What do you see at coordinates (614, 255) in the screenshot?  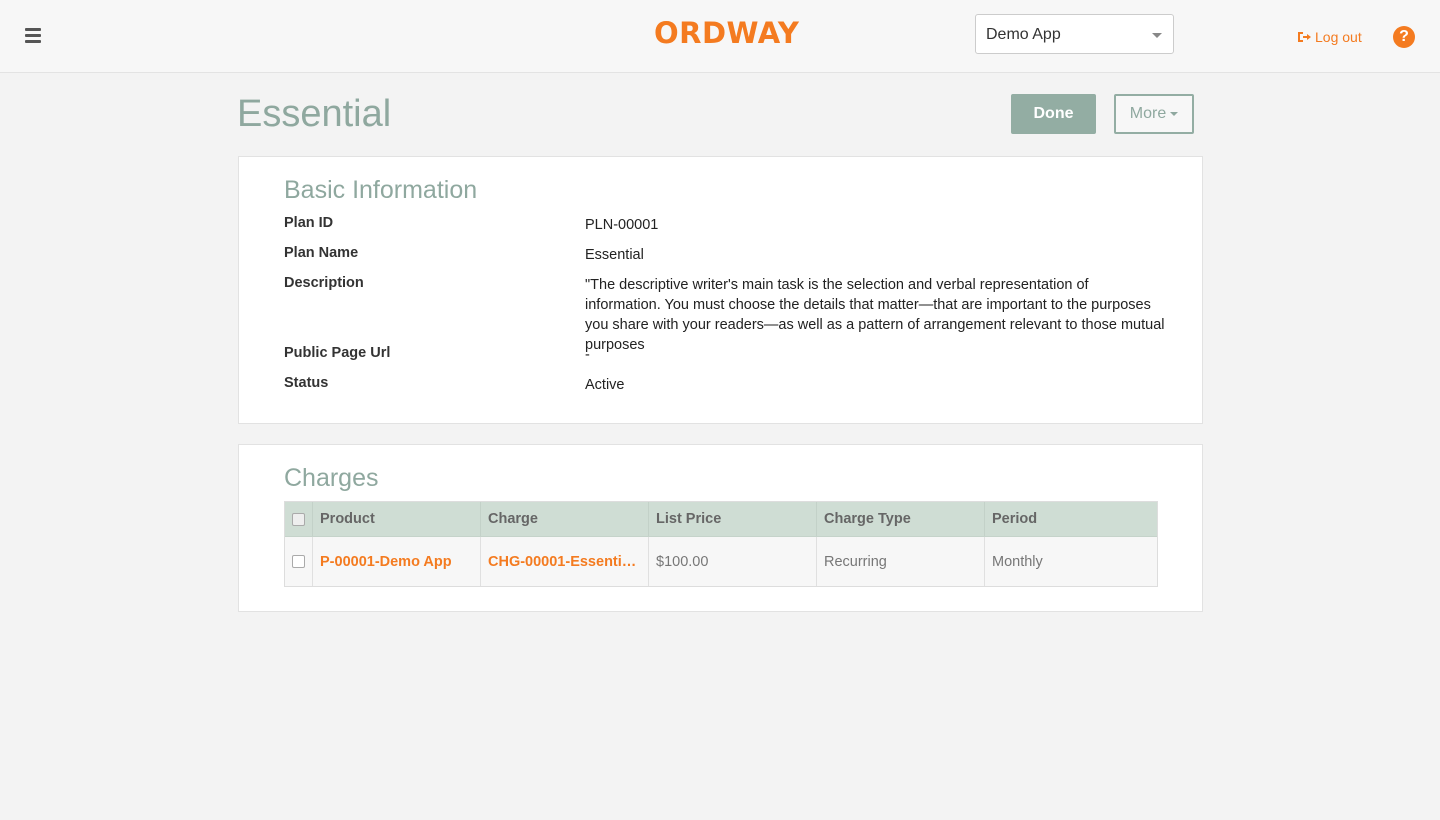 I see `plan-name-value: Essential` at bounding box center [614, 255].